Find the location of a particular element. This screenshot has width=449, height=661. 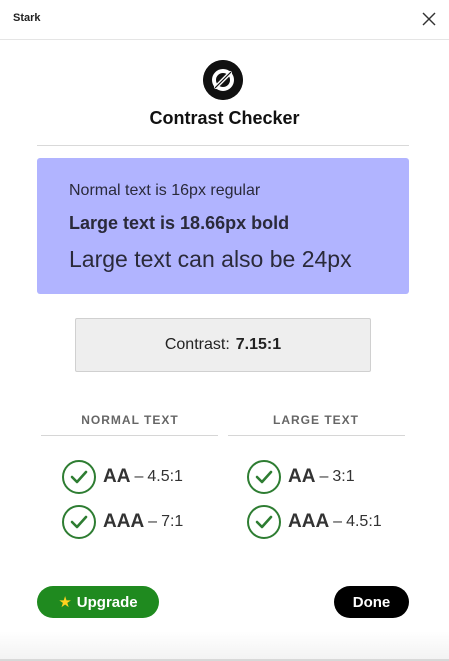

large-aaa-result: AAA – 4.5:1 is located at coordinates (314, 522).